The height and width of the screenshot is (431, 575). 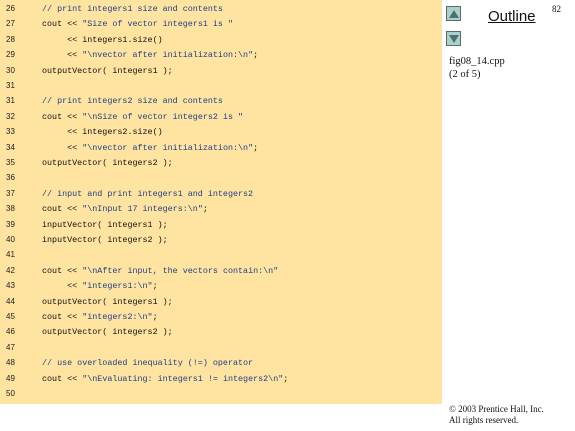 I want to click on code-line: 47, so click(x=221, y=348).